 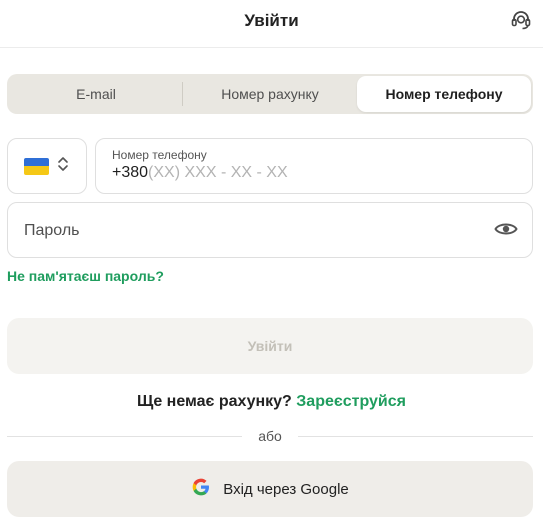 I want to click on forgot-password-link: Не пам'ятаєш пароль?, so click(x=85, y=276).